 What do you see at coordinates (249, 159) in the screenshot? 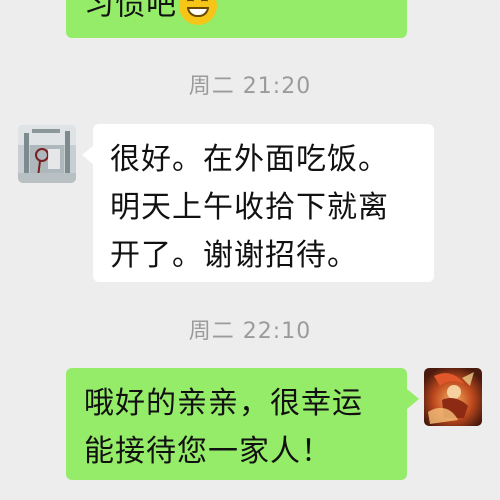
I see `message-text-line-1: 很好。在外面吃饭。` at bounding box center [249, 159].